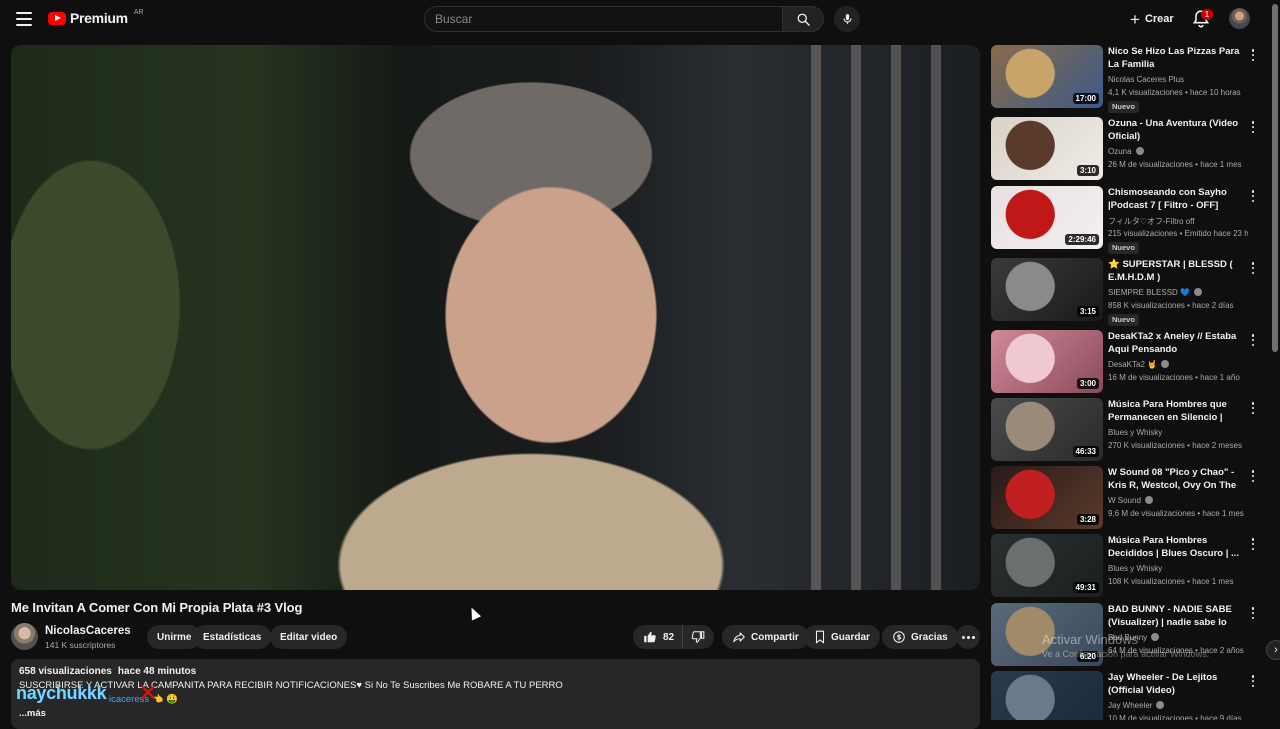 The height and width of the screenshot is (729, 1280). Describe the element at coordinates (1152, 19) in the screenshot. I see `create-button: + Crear` at that location.